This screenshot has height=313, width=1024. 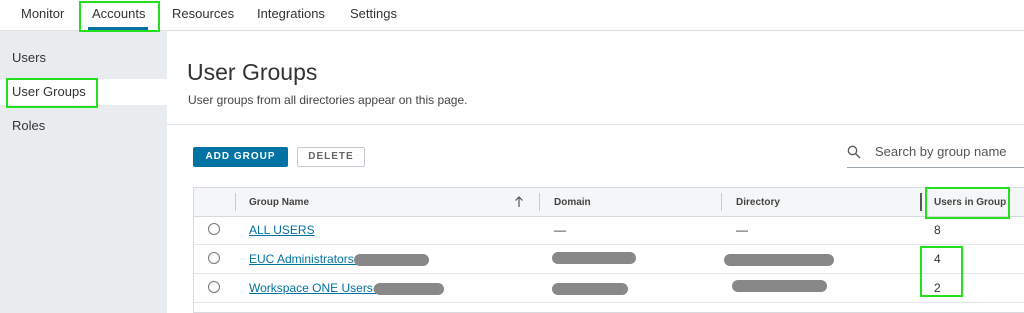 I want to click on sidebar: Users User Groups Roles, so click(x=83, y=172).